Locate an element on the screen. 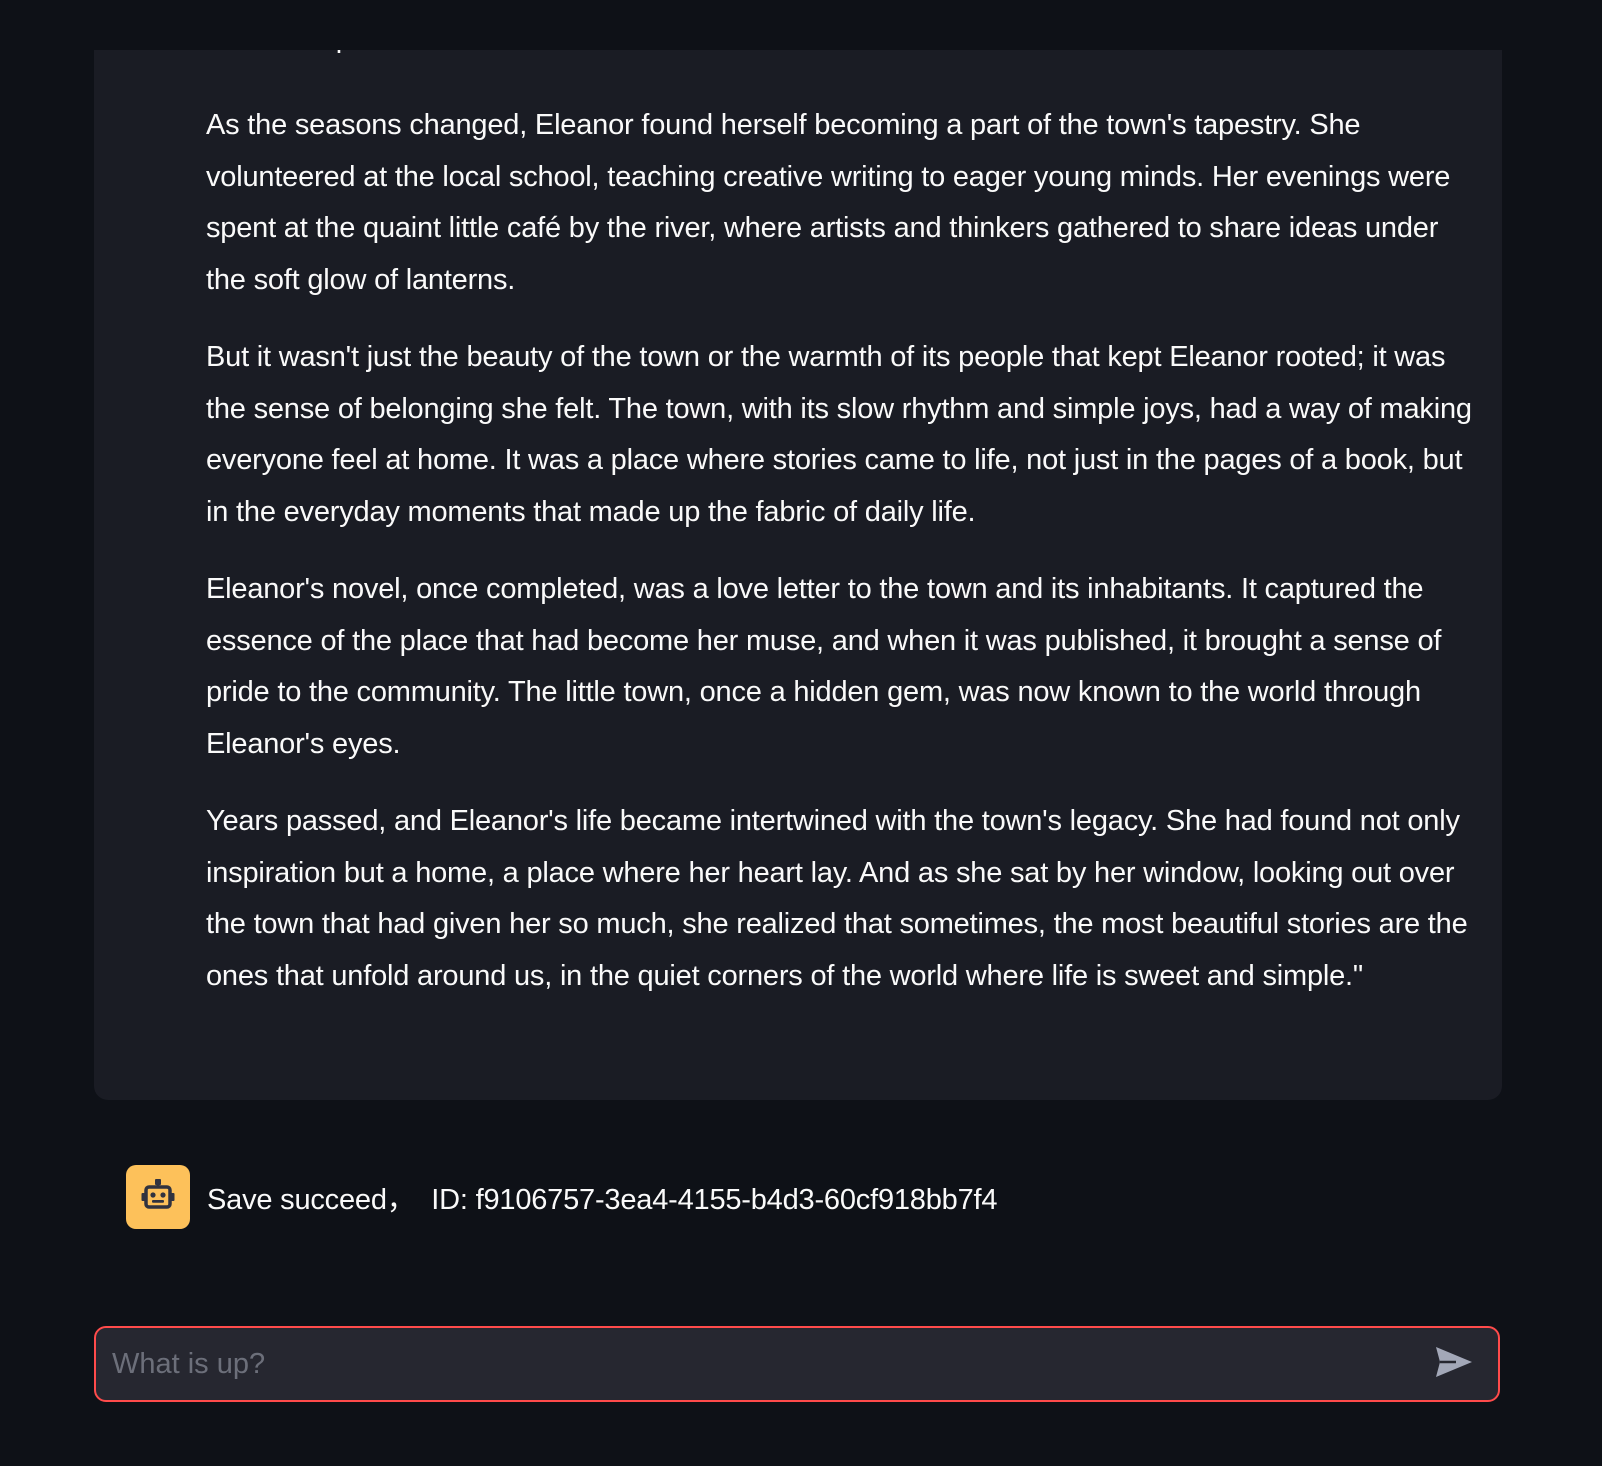 The width and height of the screenshot is (1602, 1466). send-icon is located at coordinates (1454, 1364).